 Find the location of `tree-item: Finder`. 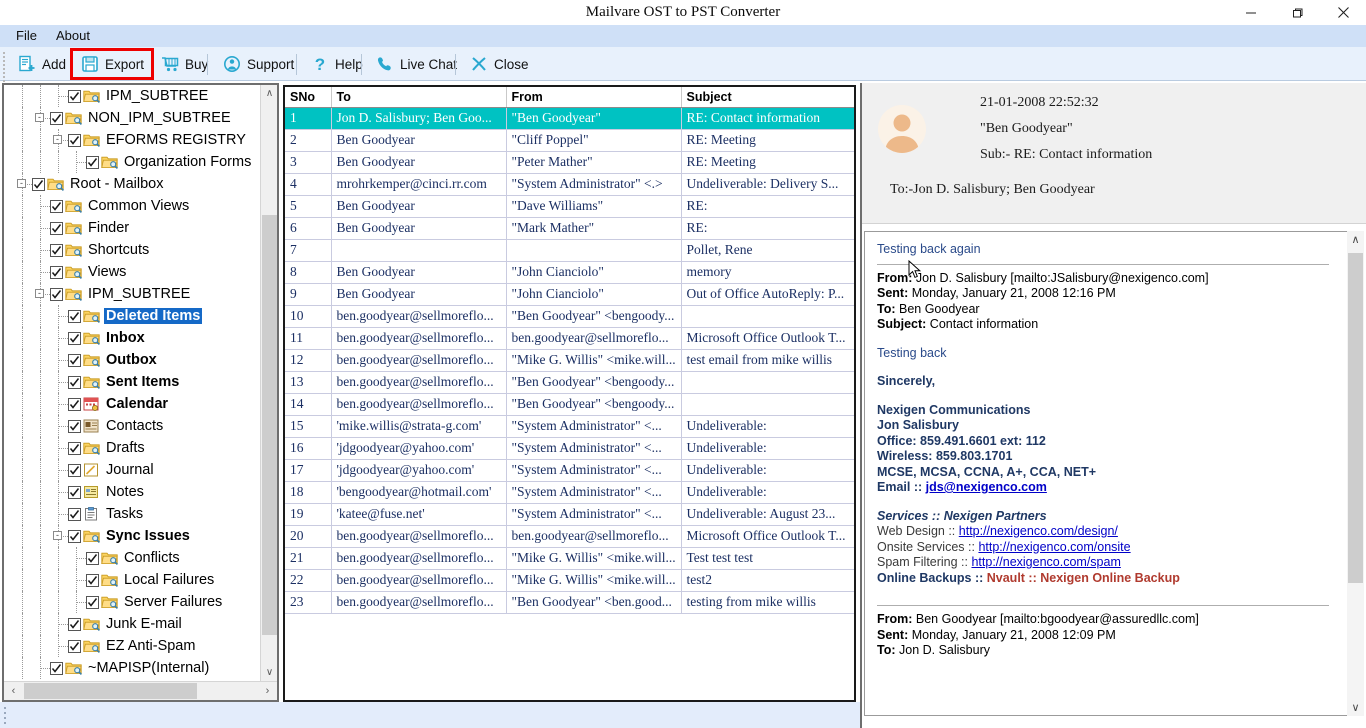

tree-item: Finder is located at coordinates (132, 228).